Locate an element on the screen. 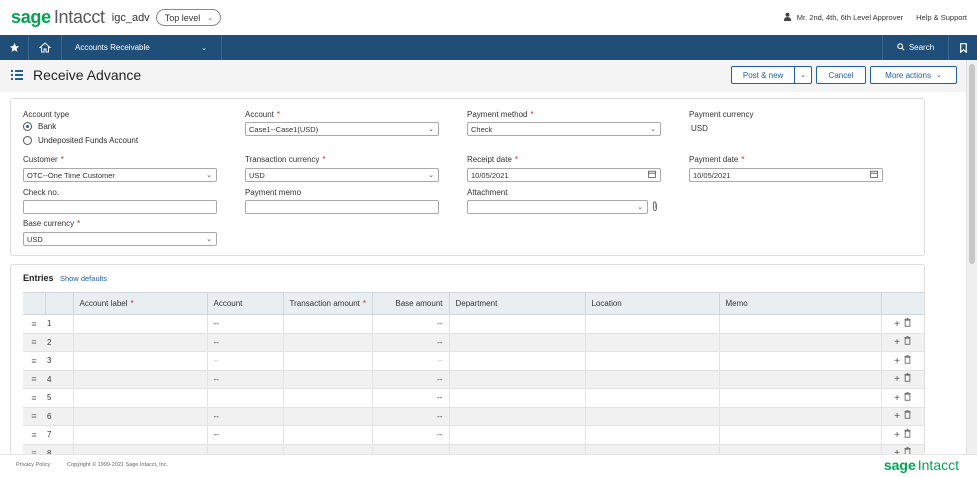 This screenshot has height=477, width=977. transaction-currency-select: USD ⌄ is located at coordinates (342, 175).